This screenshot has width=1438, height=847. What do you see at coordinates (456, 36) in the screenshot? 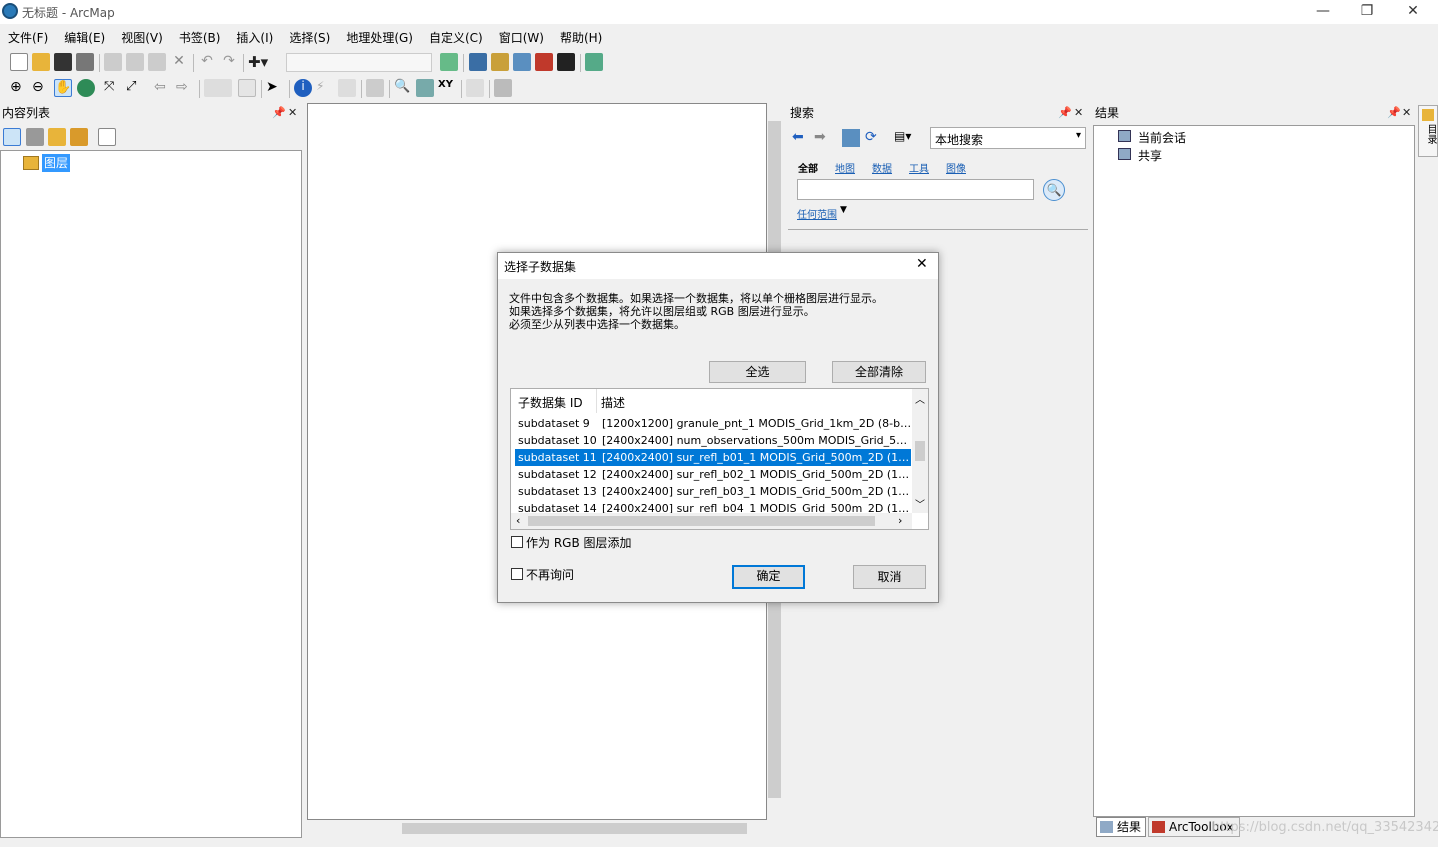
I see `menu-customize: 自定义(C)` at bounding box center [456, 36].